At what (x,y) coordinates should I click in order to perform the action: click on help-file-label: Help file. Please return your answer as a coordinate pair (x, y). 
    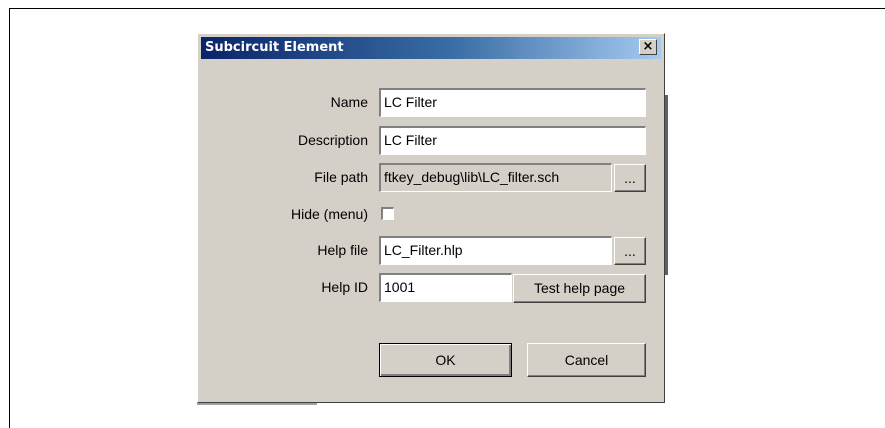
    Looking at the image, I should click on (342, 250).